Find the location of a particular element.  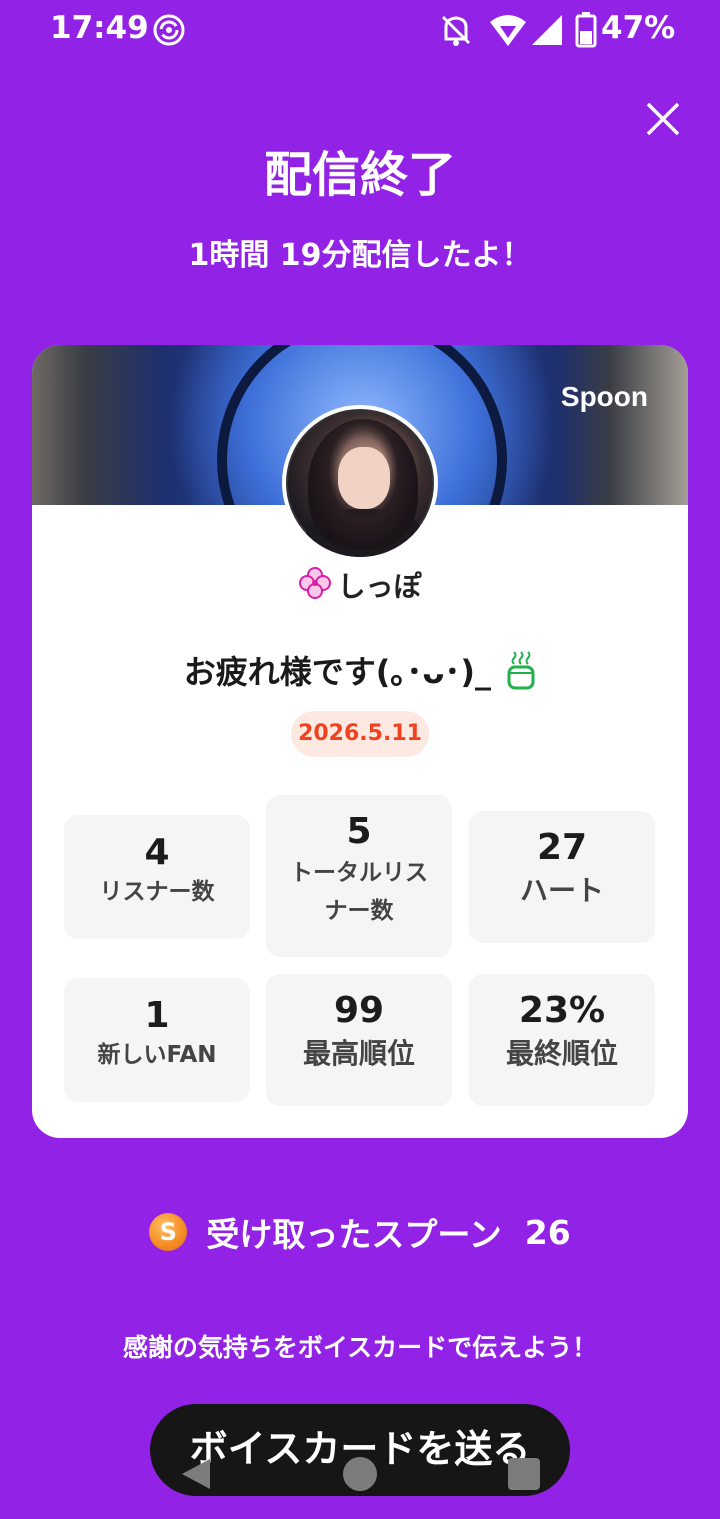

stat-value: 1 is located at coordinates (157, 1015).